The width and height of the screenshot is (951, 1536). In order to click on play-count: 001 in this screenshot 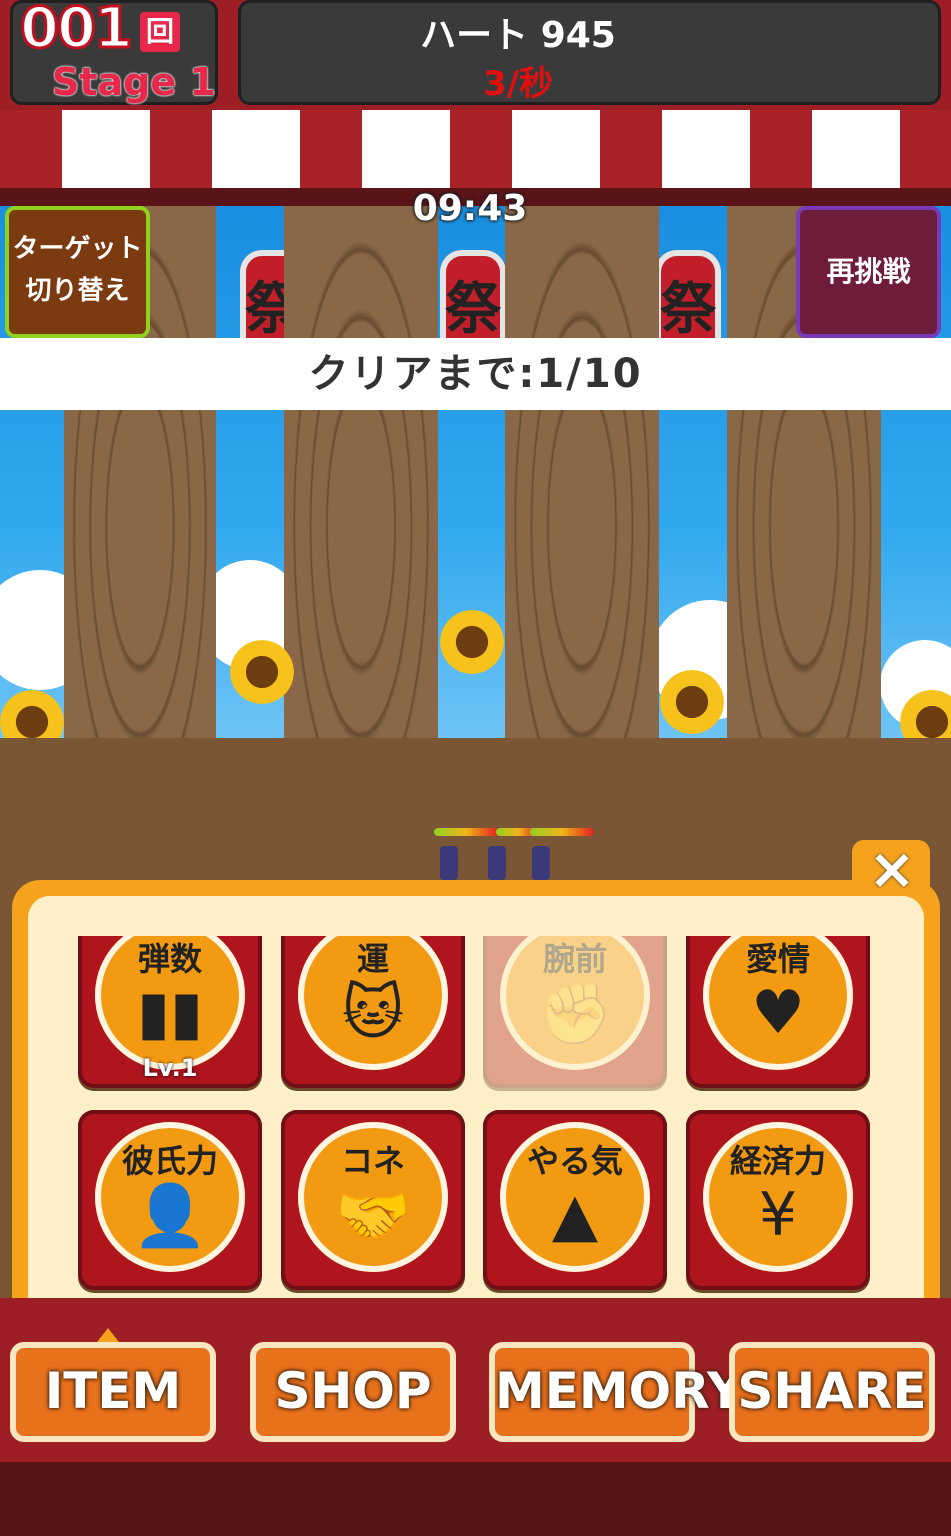, I will do `click(77, 31)`.